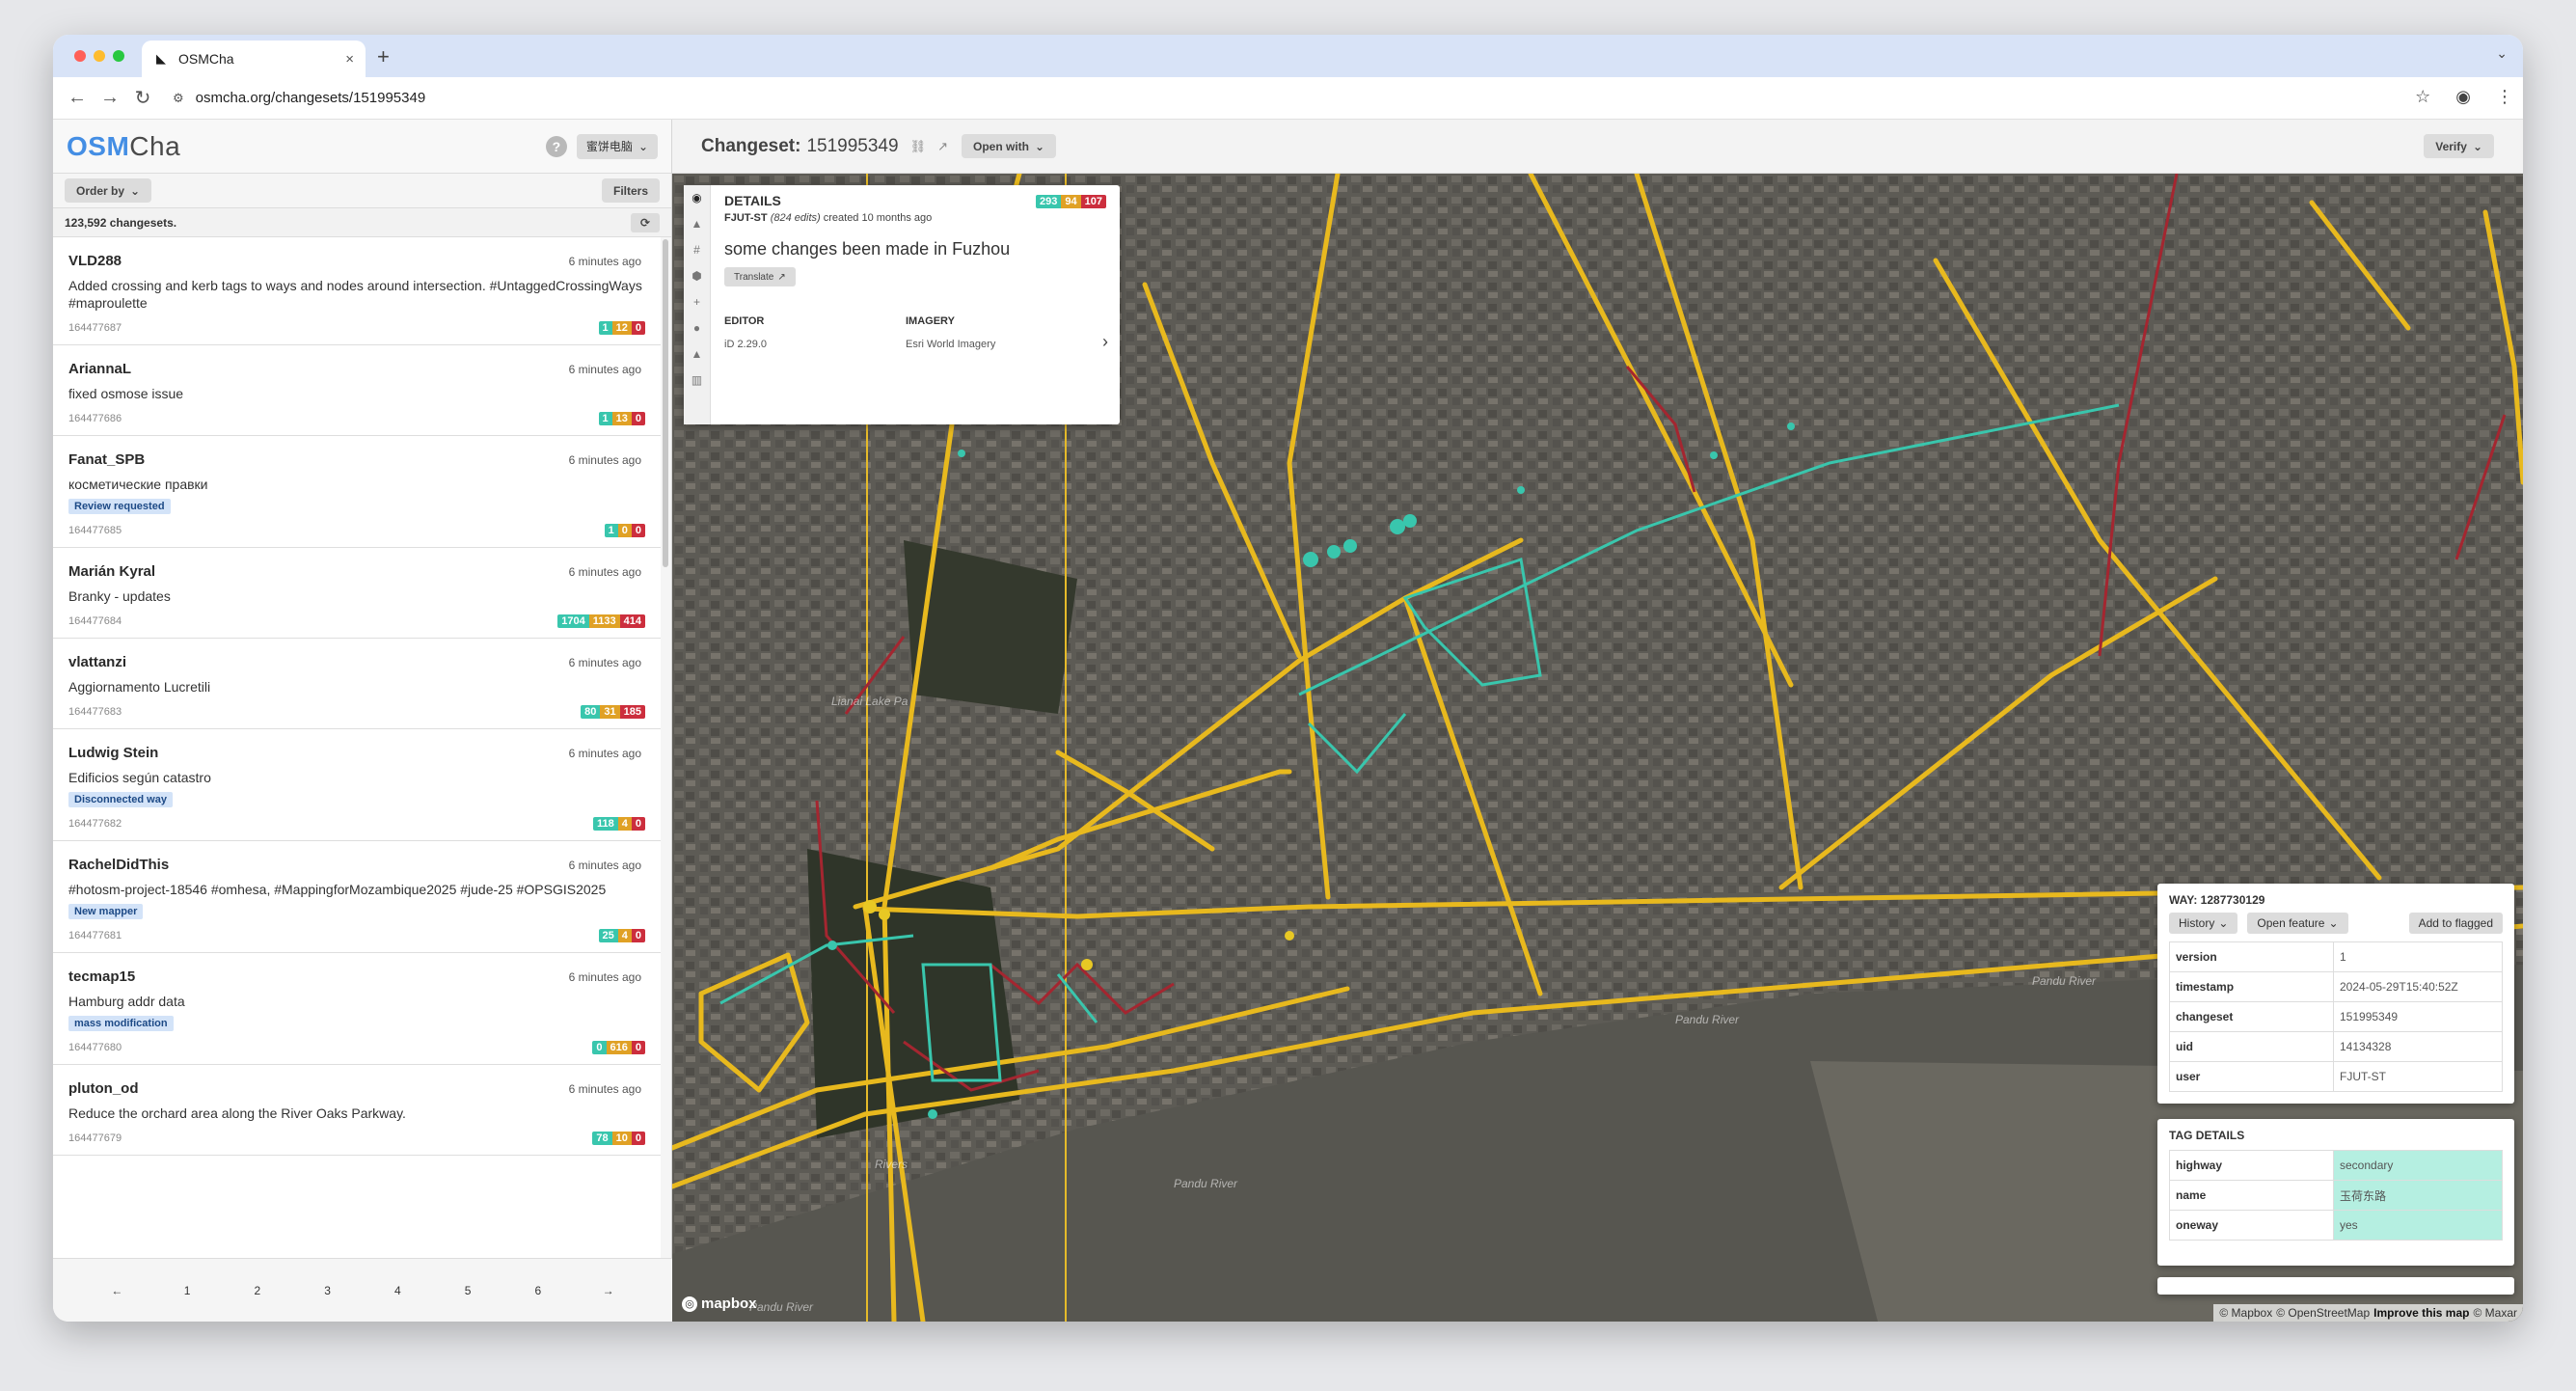 The width and height of the screenshot is (2576, 1391). I want to click on page-link: 6, so click(538, 1291).